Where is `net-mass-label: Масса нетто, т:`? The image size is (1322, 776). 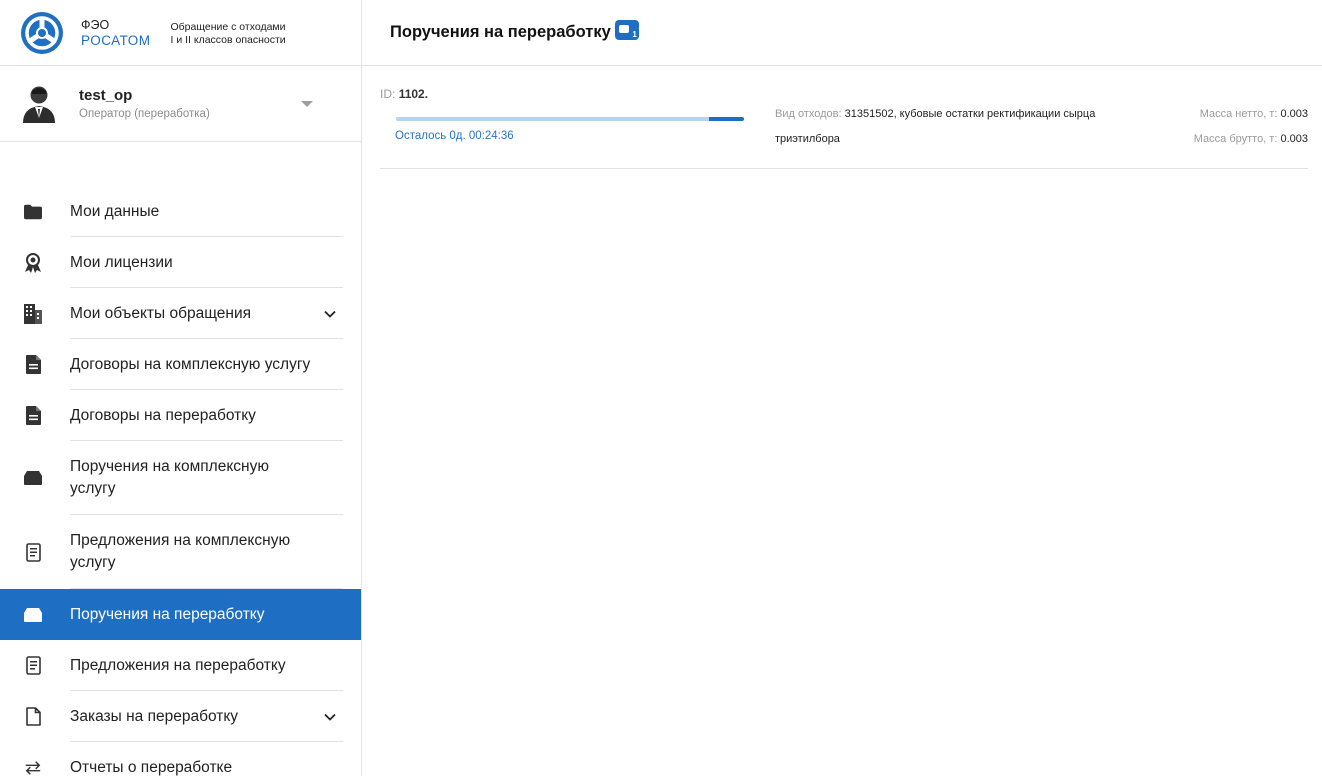
net-mass-label: Масса нетто, т: is located at coordinates (1238, 114).